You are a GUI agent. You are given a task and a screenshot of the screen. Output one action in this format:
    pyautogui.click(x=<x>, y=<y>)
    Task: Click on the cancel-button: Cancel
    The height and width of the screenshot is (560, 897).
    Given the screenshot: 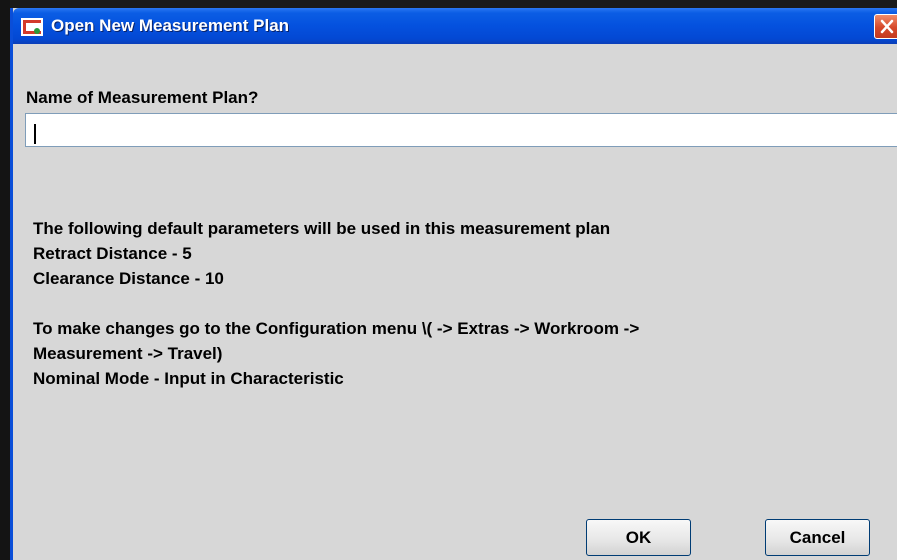 What is the action you would take?
    pyautogui.click(x=817, y=537)
    